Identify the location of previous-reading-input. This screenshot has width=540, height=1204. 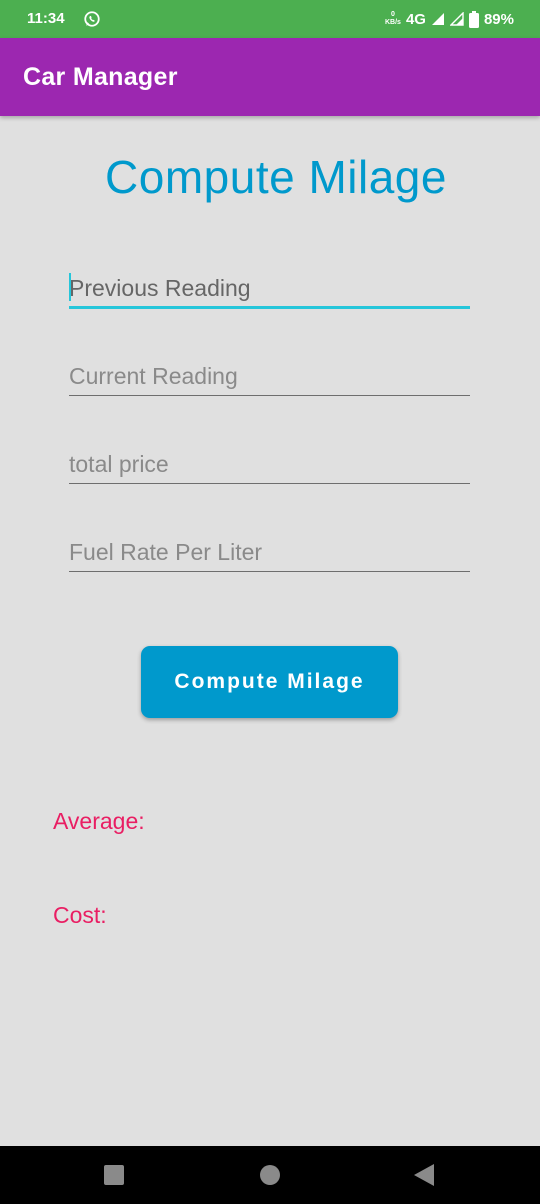
(269, 288).